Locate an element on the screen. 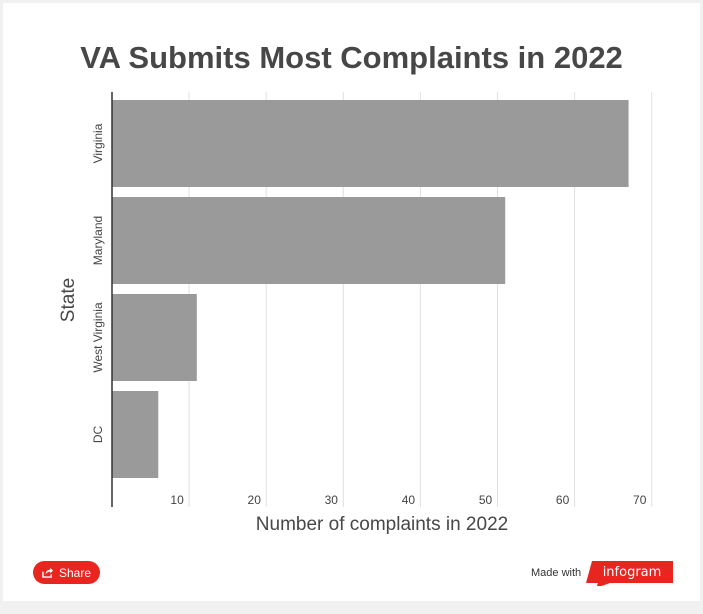  share-icon is located at coordinates (47, 572).